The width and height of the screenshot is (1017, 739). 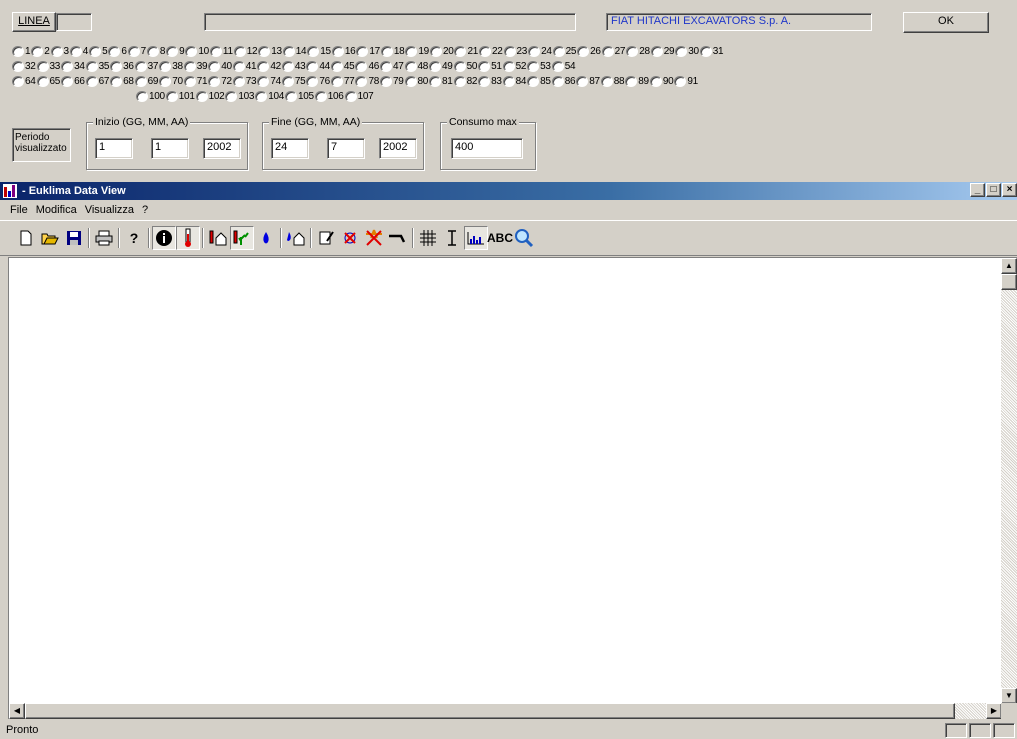 I want to click on line-radio-26: 26, so click(x=589, y=52).